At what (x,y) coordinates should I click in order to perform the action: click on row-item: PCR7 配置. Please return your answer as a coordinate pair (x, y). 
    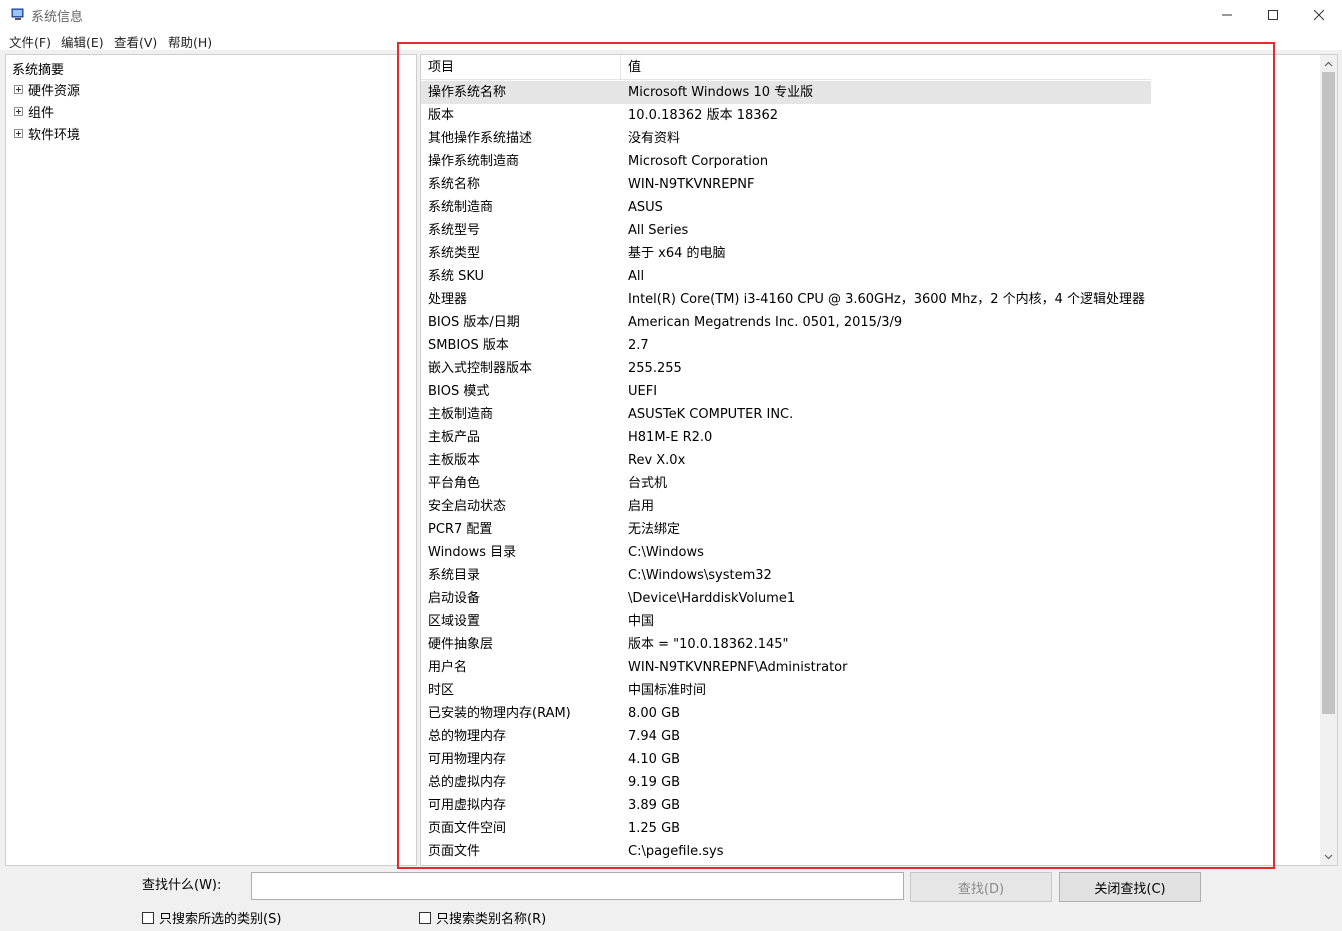
    Looking at the image, I should click on (460, 529).